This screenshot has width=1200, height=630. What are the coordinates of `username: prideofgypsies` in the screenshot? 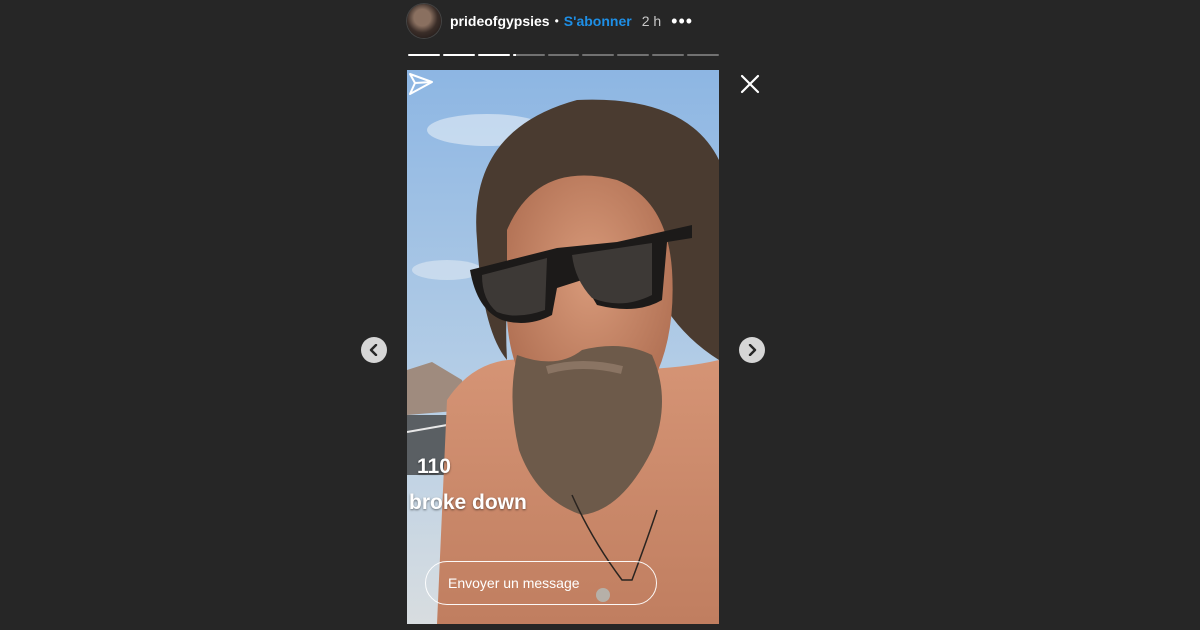 It's located at (500, 21).